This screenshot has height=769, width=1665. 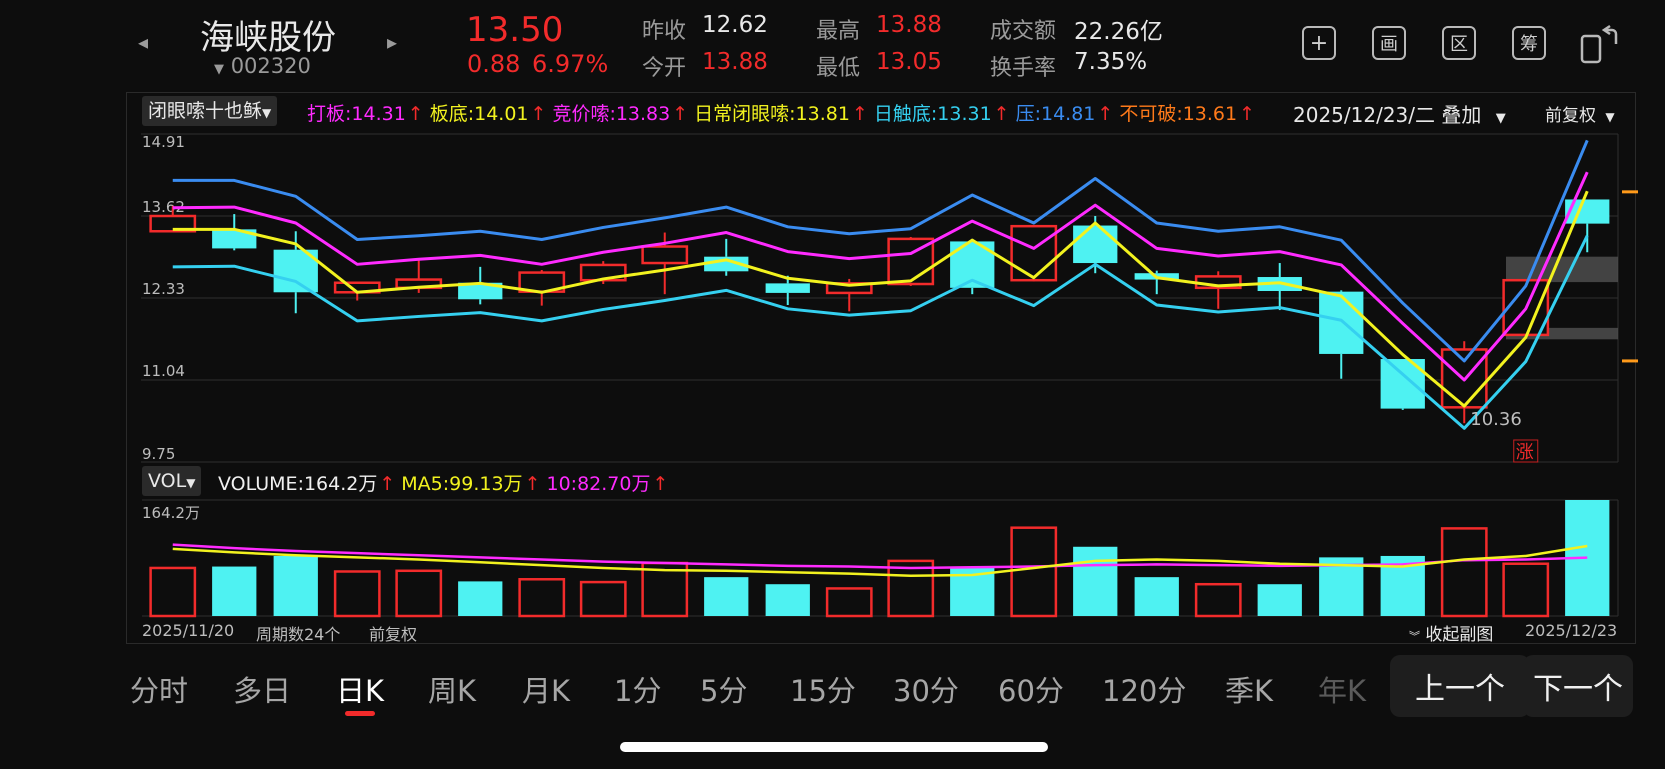 What do you see at coordinates (1459, 635) in the screenshot?
I see `collapse-label: 收起副图` at bounding box center [1459, 635].